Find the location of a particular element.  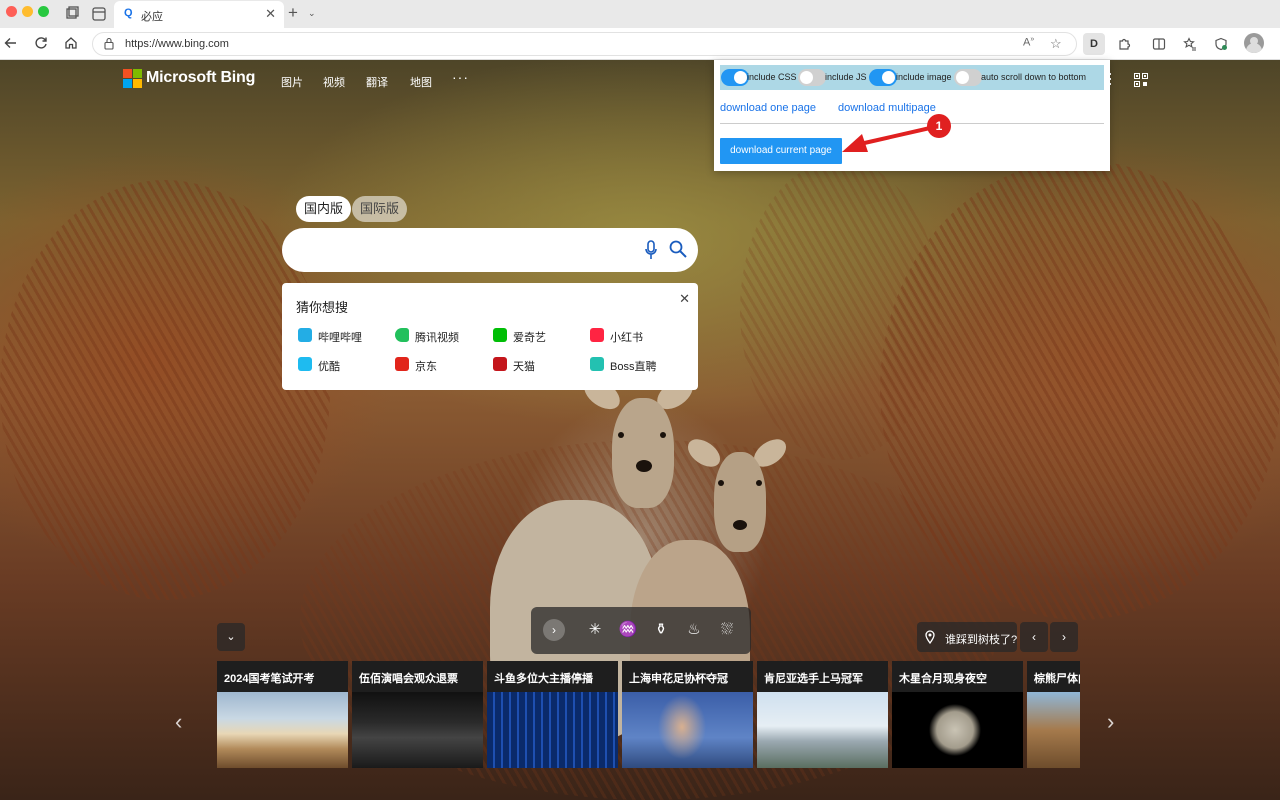

reload-icon is located at coordinates (41, 43).